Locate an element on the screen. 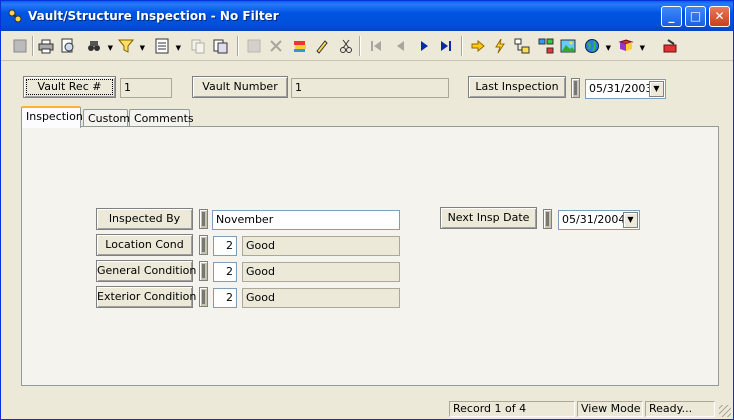 The height and width of the screenshot is (420, 734). go-to-icon is located at coordinates (478, 46).